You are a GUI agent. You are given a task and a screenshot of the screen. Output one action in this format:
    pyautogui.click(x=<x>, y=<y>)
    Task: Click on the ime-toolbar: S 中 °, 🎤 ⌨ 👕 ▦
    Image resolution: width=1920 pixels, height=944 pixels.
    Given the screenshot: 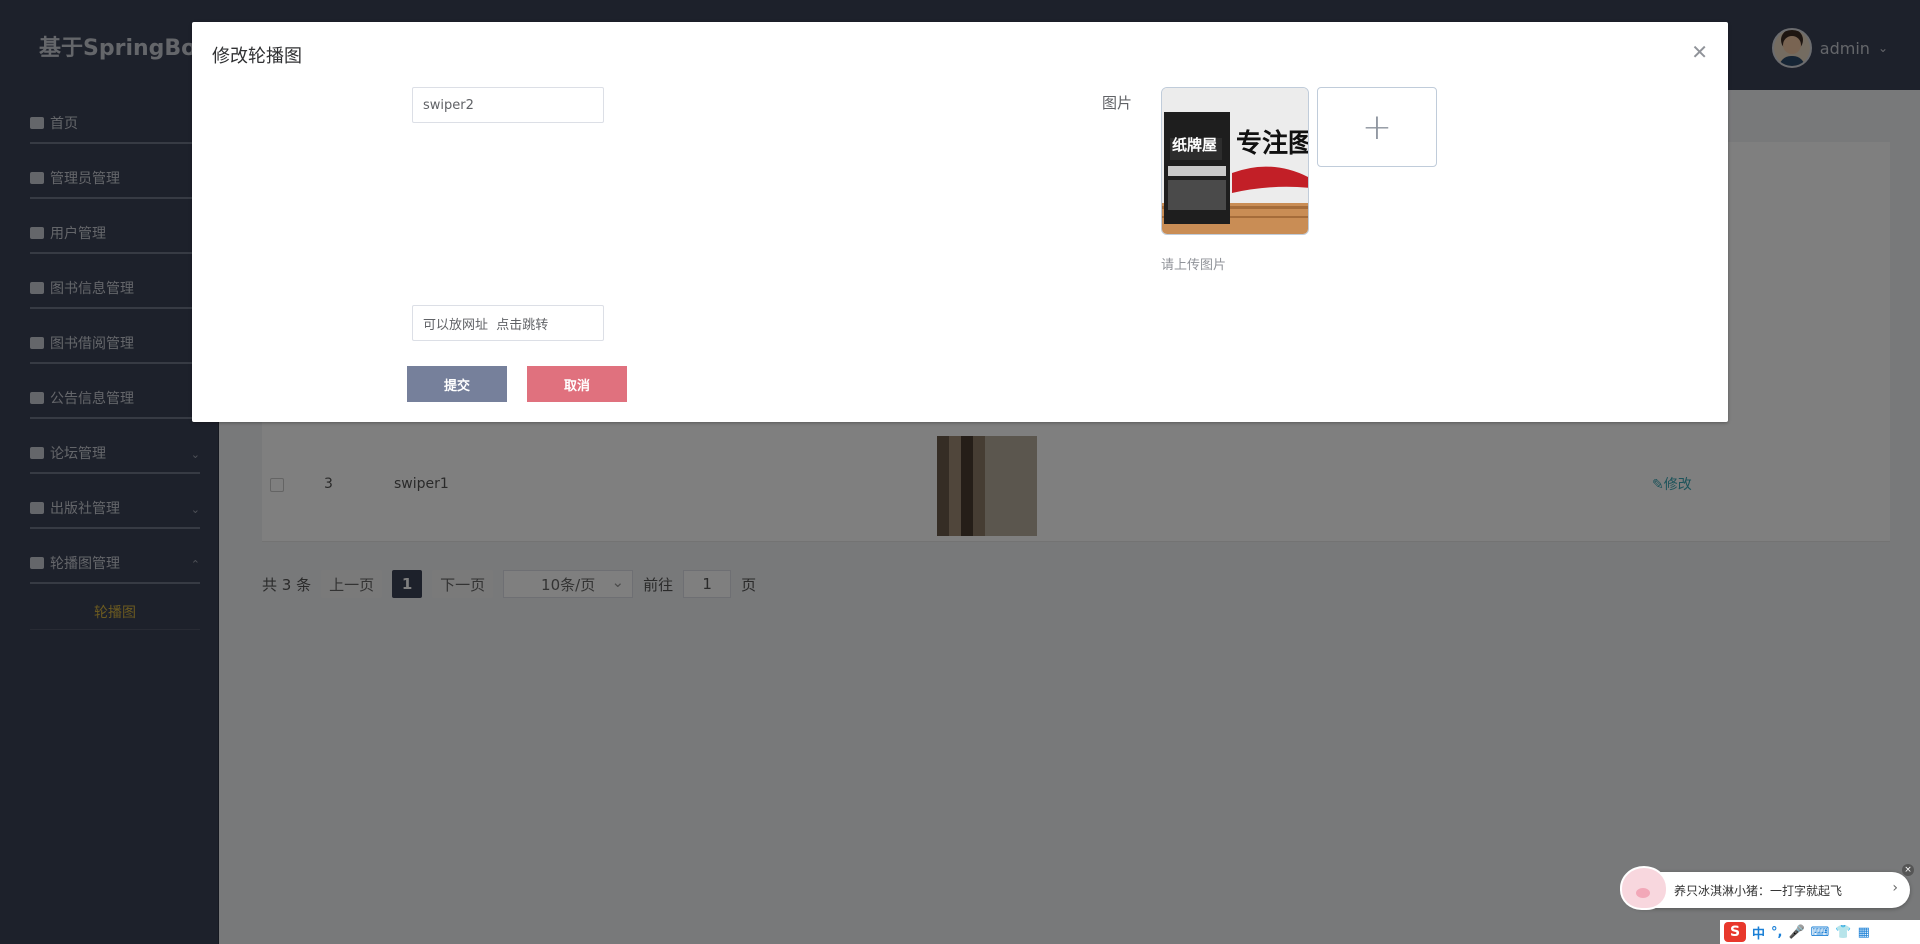 What is the action you would take?
    pyautogui.click(x=1820, y=932)
    